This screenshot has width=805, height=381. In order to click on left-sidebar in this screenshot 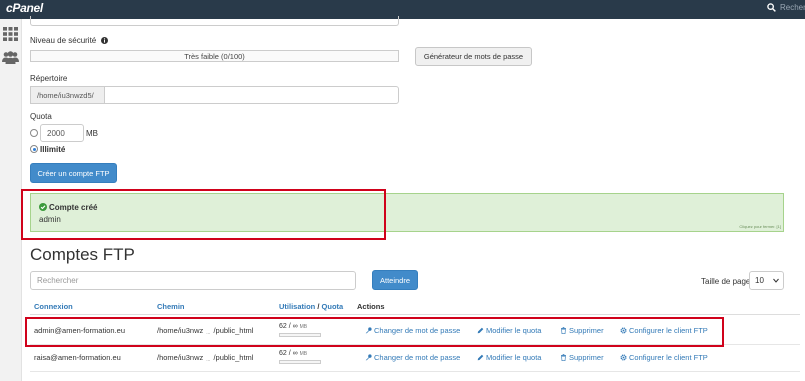, I will do `click(11, 200)`.